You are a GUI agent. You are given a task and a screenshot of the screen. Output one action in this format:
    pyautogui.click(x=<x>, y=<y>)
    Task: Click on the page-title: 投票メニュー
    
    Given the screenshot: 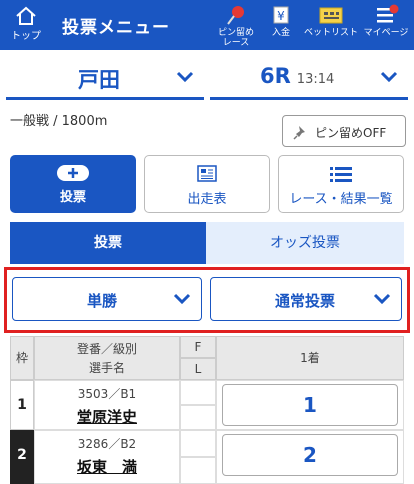 What is the action you would take?
    pyautogui.click(x=116, y=28)
    